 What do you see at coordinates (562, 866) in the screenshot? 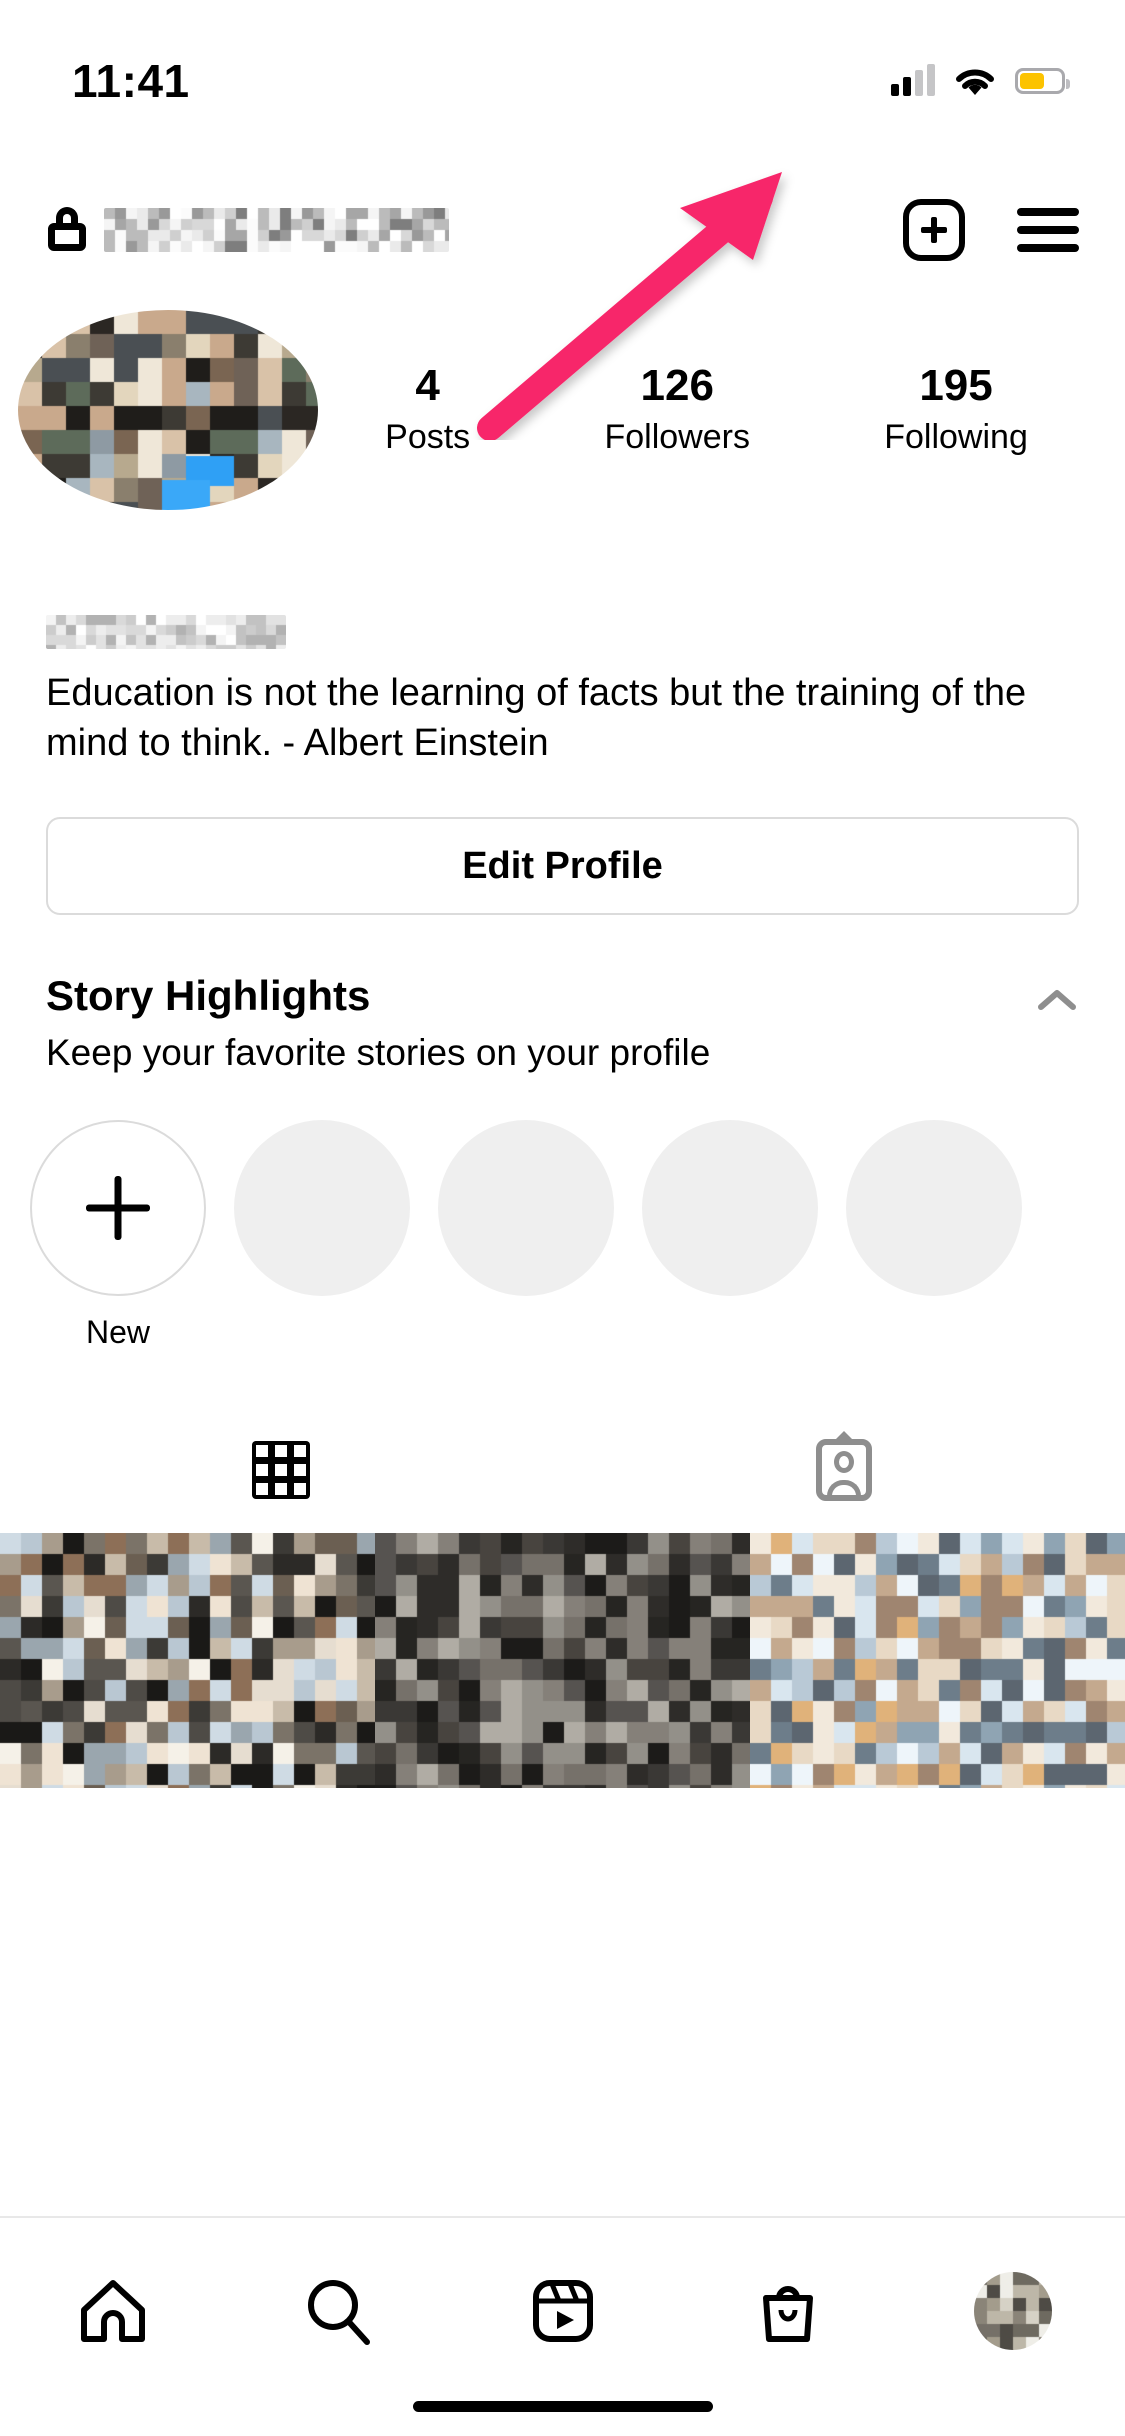
I see `edit-profile-button: Edit Profile` at bounding box center [562, 866].